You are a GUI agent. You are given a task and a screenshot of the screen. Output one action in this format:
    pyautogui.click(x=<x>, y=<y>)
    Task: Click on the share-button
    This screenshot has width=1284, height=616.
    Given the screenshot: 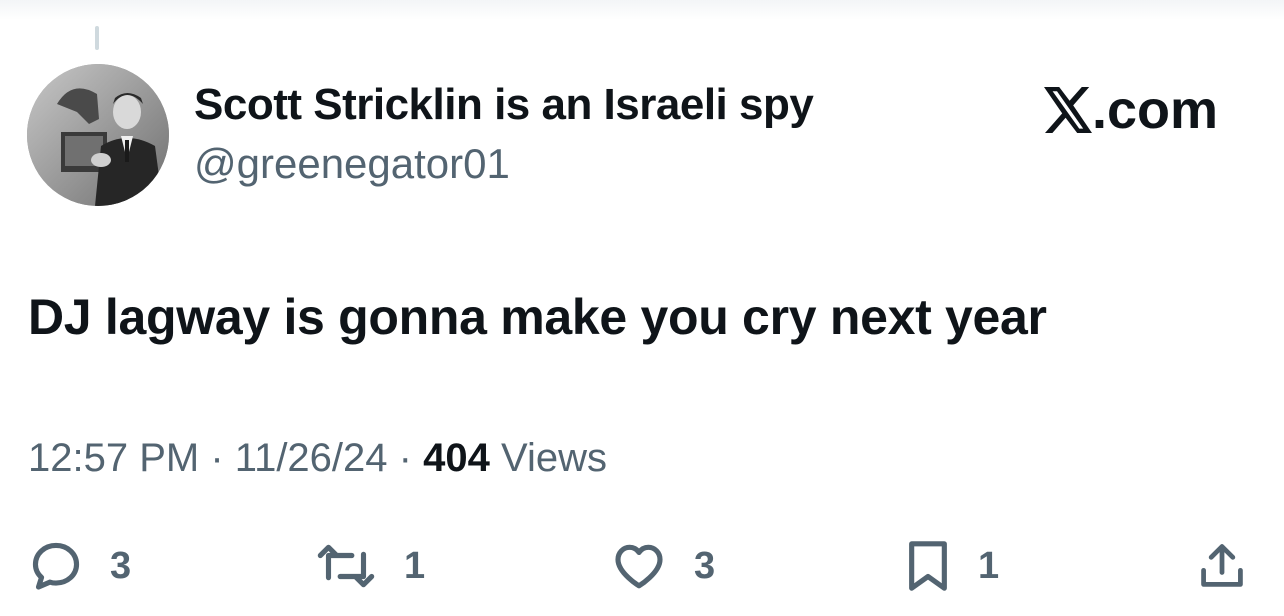 What is the action you would take?
    pyautogui.click(x=1222, y=566)
    